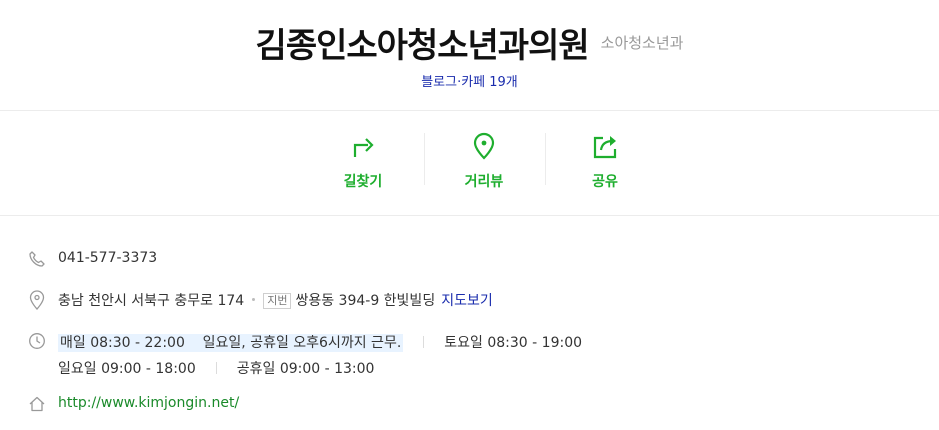 Image resolution: width=939 pixels, height=430 pixels. I want to click on hours-weekday-highlight: 매일 08:30 - 22:00 일요일, 공휴일 오후6시까지 근무., so click(231, 343).